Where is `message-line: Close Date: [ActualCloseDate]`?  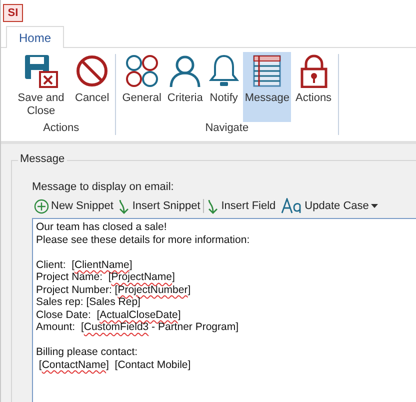 message-line: Close Date: [ActualCloseDate] is located at coordinates (109, 314).